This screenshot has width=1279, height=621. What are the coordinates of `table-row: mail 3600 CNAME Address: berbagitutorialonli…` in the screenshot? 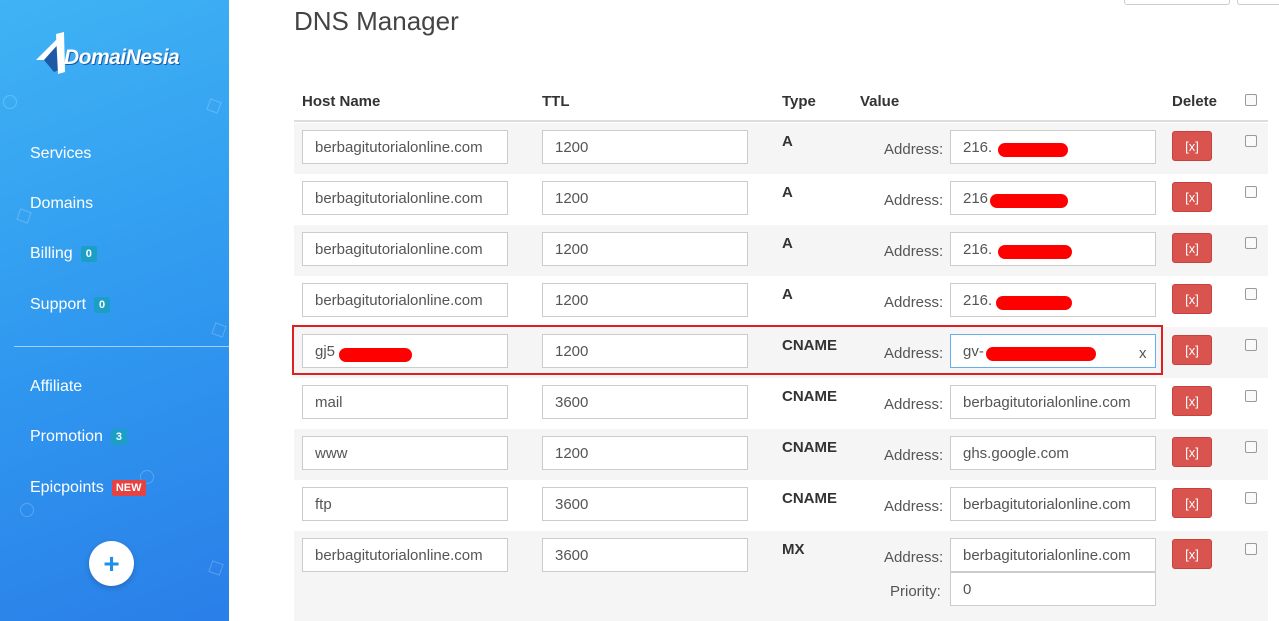 It's located at (781, 403).